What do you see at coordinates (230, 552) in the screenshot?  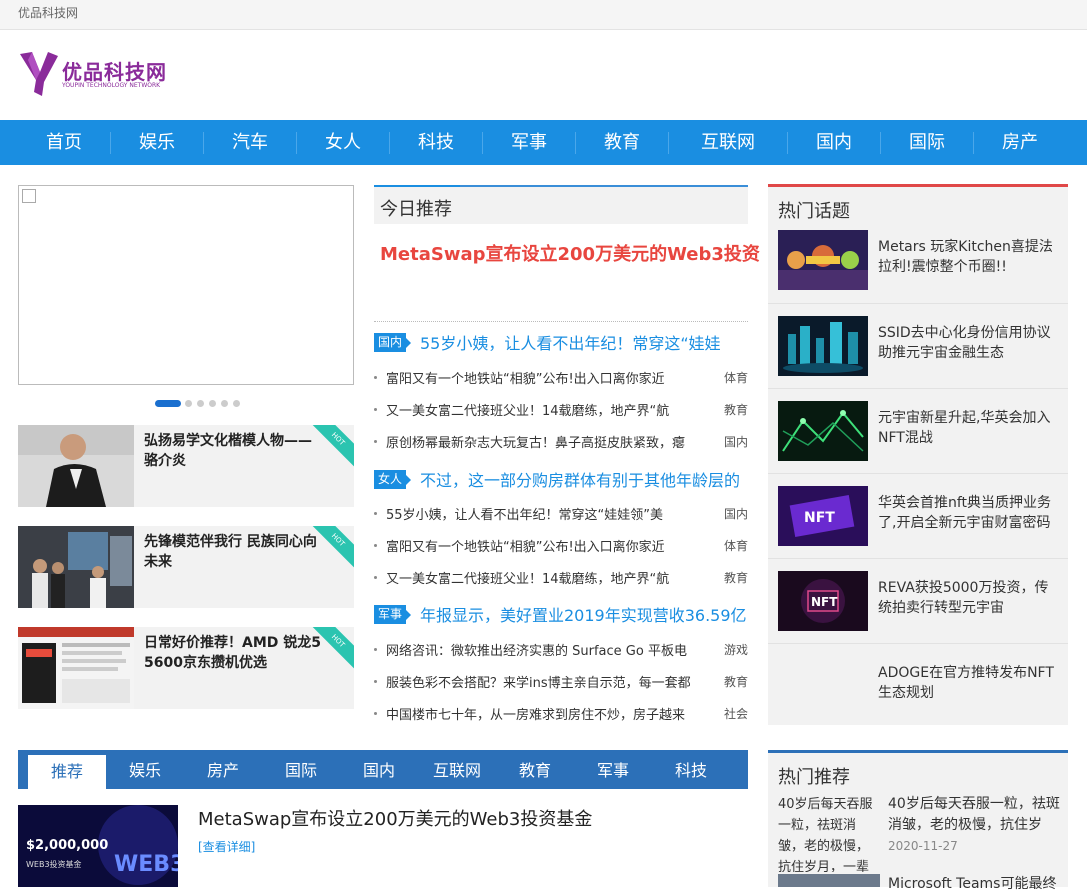 I see `hot-card-title: 先锋模范伴我行 民族同心向未来` at bounding box center [230, 552].